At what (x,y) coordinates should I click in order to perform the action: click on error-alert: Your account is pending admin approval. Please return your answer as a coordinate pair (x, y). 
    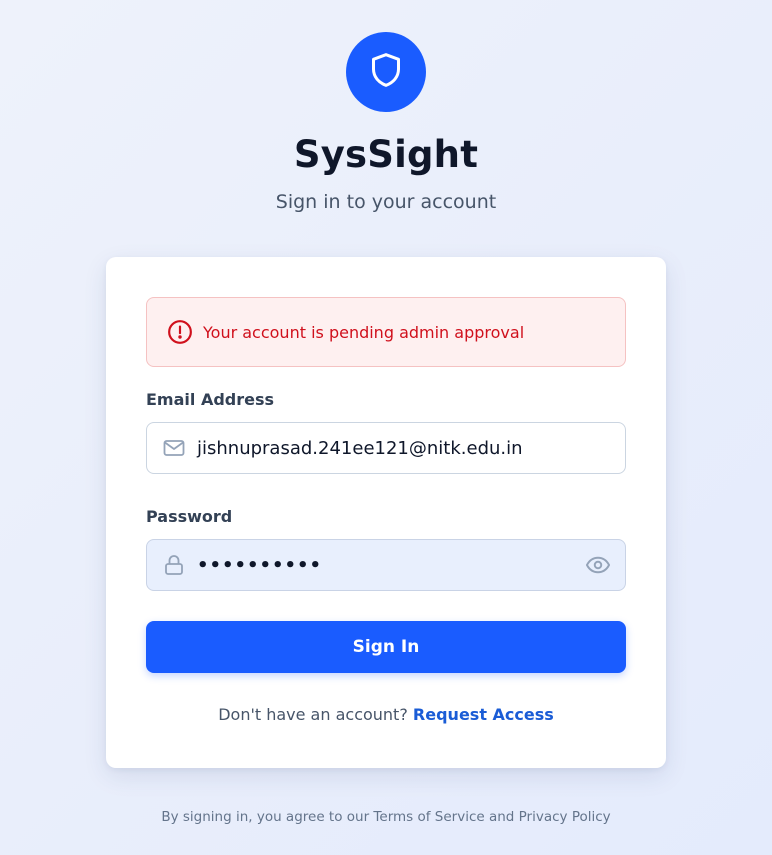
    Looking at the image, I should click on (386, 332).